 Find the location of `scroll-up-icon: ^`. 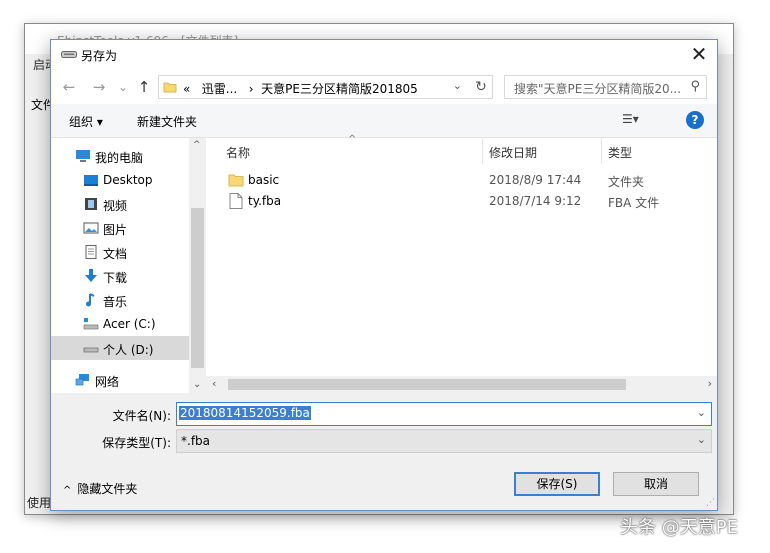

scroll-up-icon: ^ is located at coordinates (197, 145).